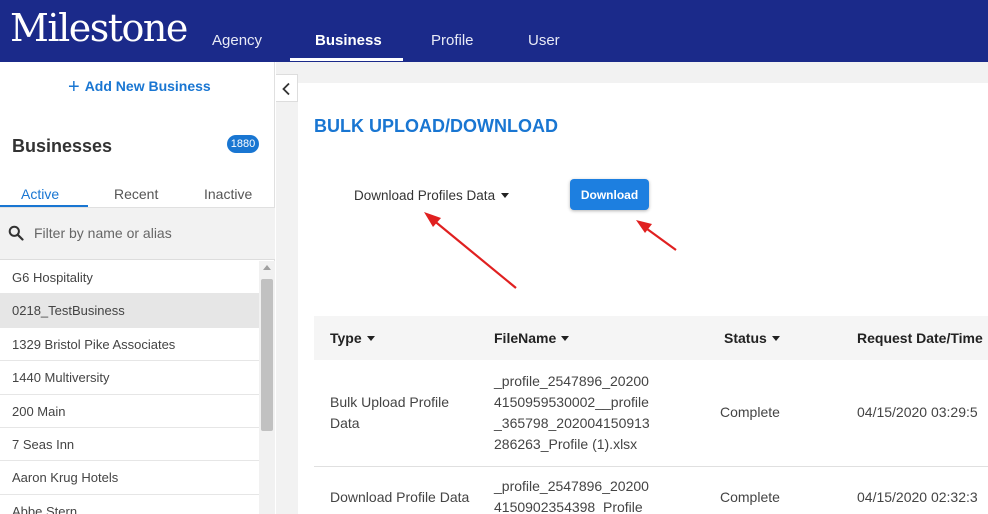 The width and height of the screenshot is (988, 514). Describe the element at coordinates (651, 338) in the screenshot. I see `table-header: Type FileName Status Request Date/Time` at that location.